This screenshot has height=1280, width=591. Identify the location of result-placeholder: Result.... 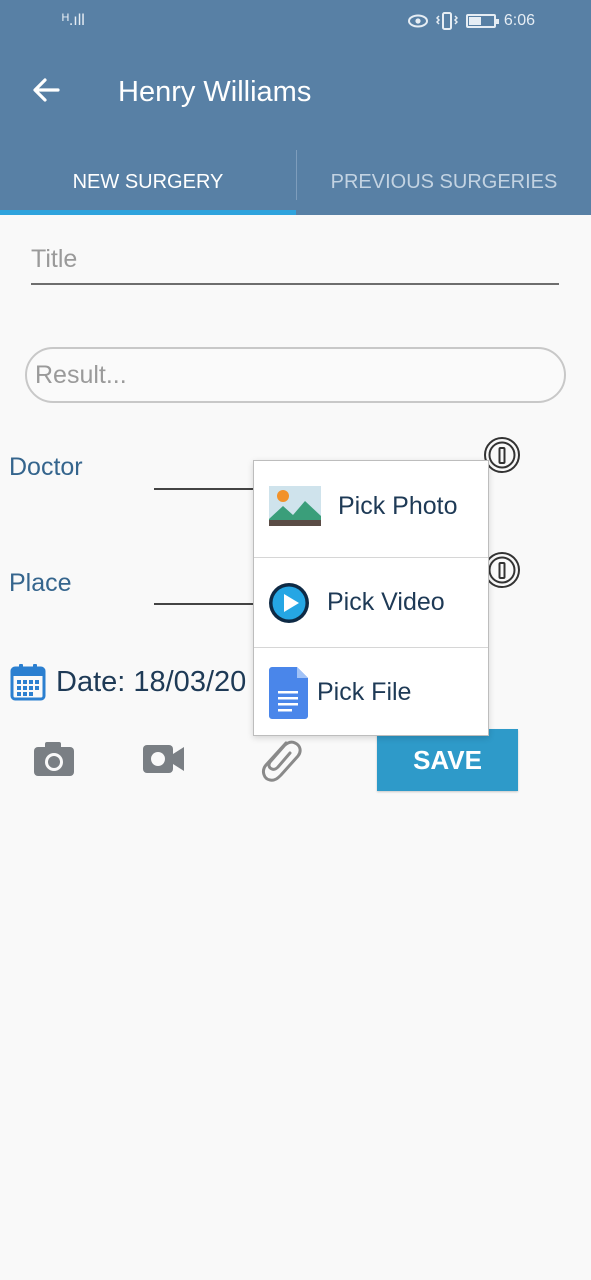
(81, 374).